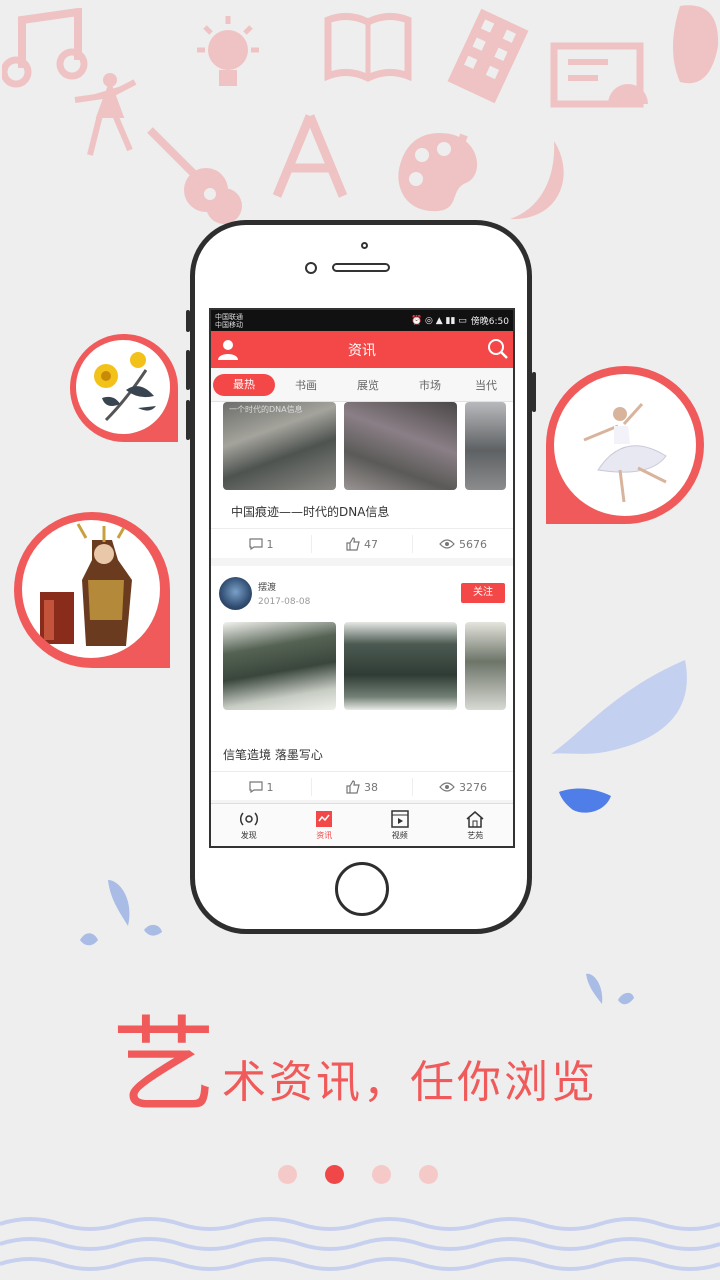 This screenshot has width=720, height=1280. What do you see at coordinates (625, 452) in the screenshot?
I see `ballerina-image` at bounding box center [625, 452].